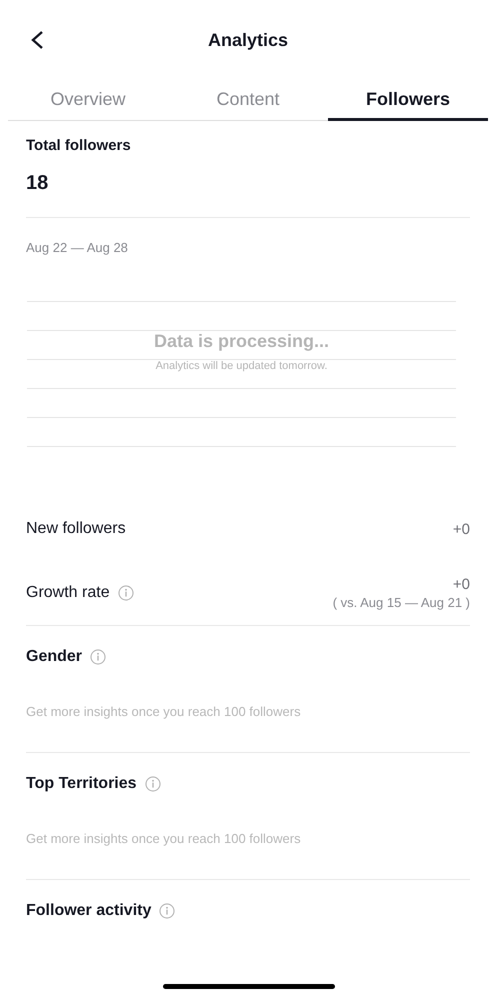 The width and height of the screenshot is (496, 998). What do you see at coordinates (54, 657) in the screenshot?
I see `section-title: Gender` at bounding box center [54, 657].